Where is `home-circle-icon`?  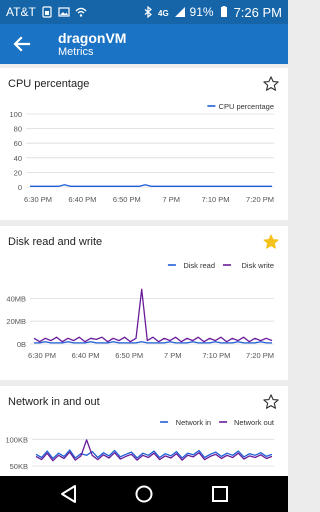 home-circle-icon is located at coordinates (144, 494).